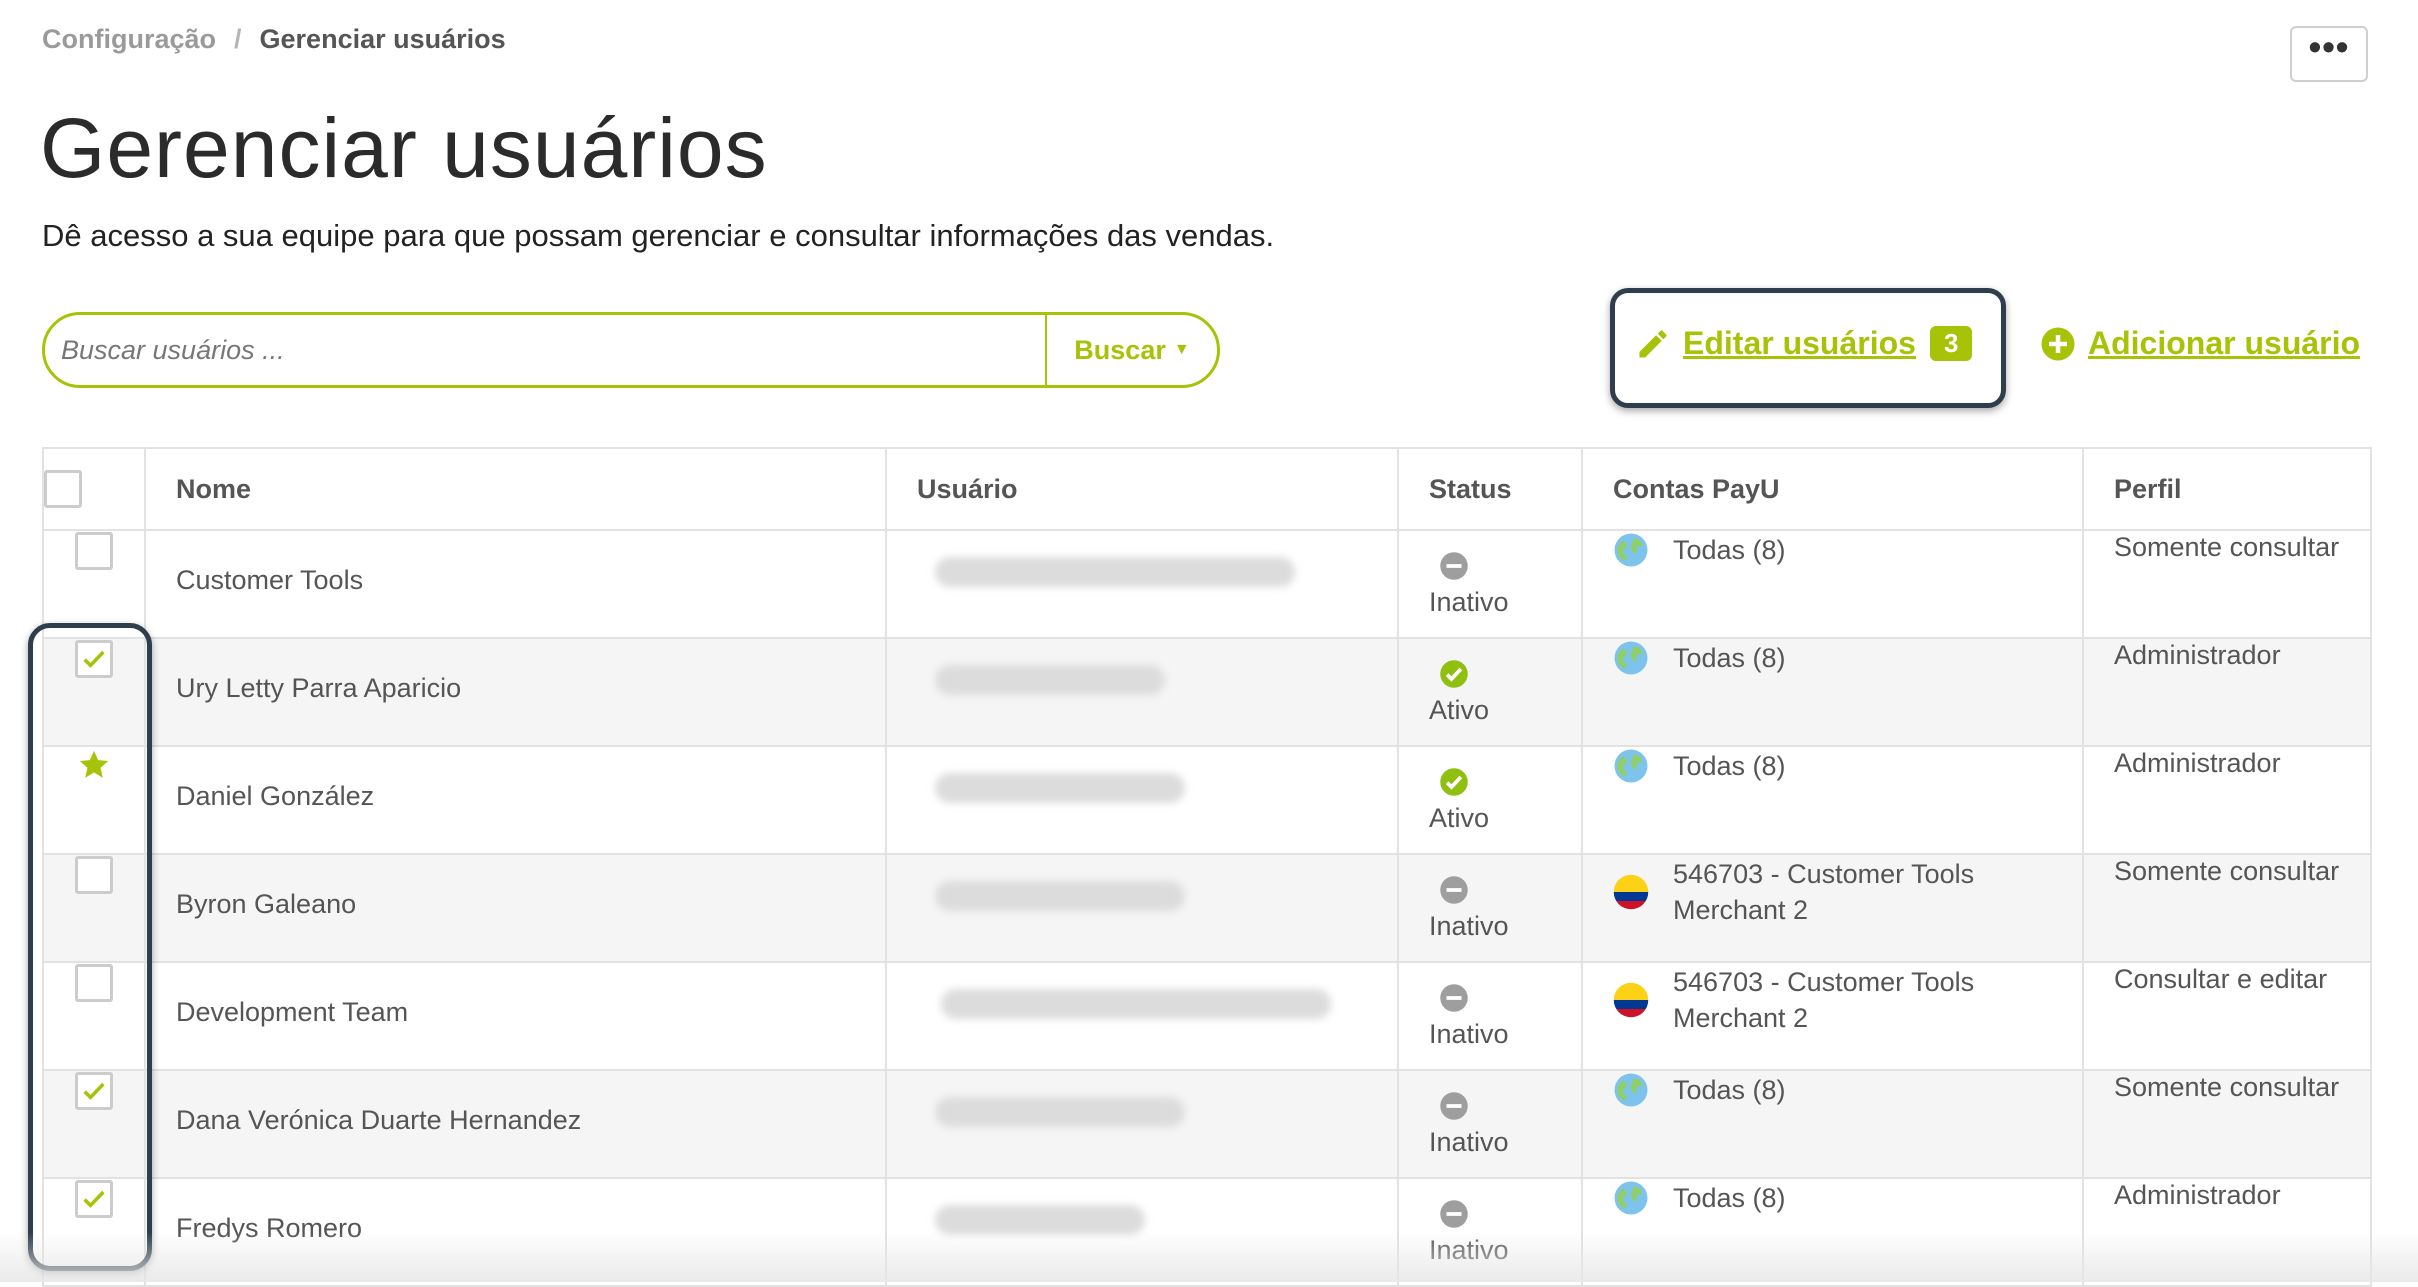 This screenshot has height=1287, width=2418. I want to click on pencil-icon, so click(1653, 343).